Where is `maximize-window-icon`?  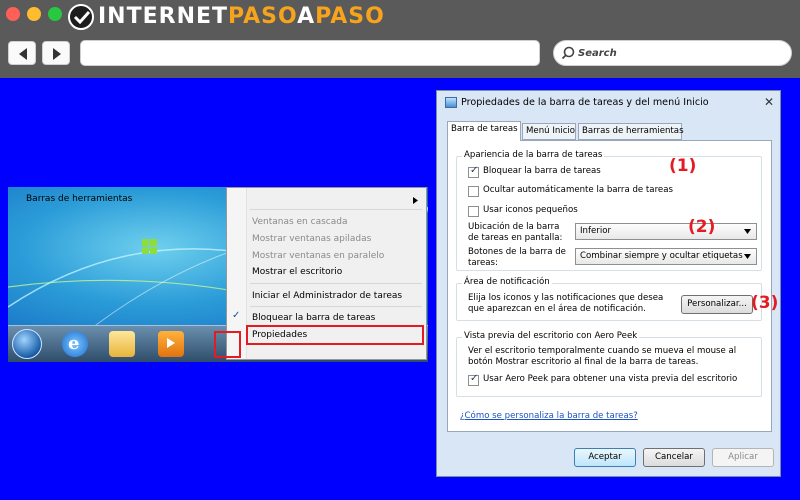
maximize-window-icon is located at coordinates (55, 14).